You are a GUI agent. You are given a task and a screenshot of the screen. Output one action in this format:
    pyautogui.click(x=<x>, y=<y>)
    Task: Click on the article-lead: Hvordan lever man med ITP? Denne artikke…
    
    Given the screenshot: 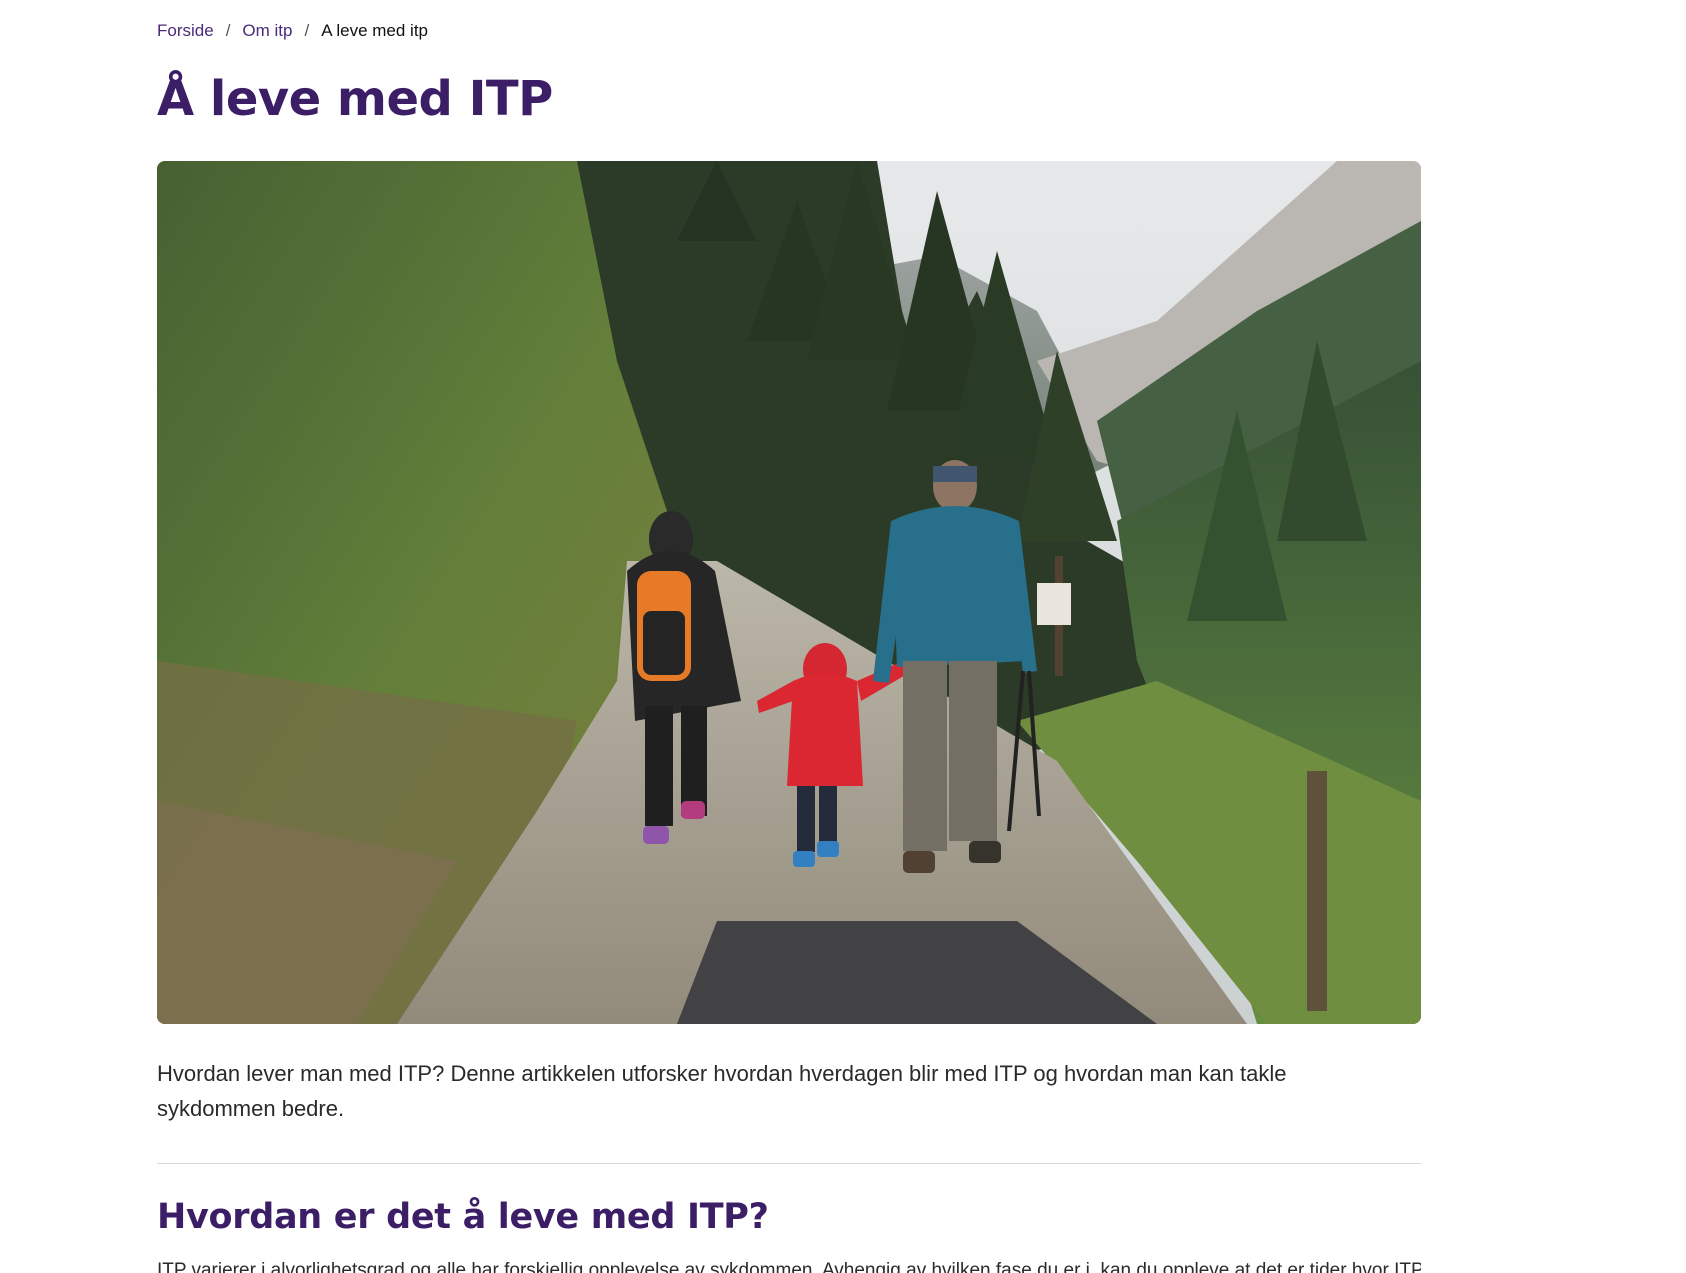 What is the action you would take?
    pyautogui.click(x=722, y=1091)
    